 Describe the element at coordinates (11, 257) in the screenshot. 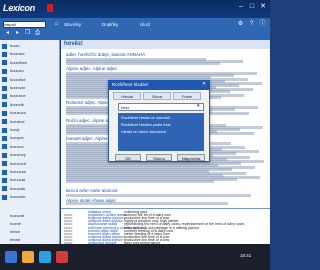

I see `start-icon` at that location.